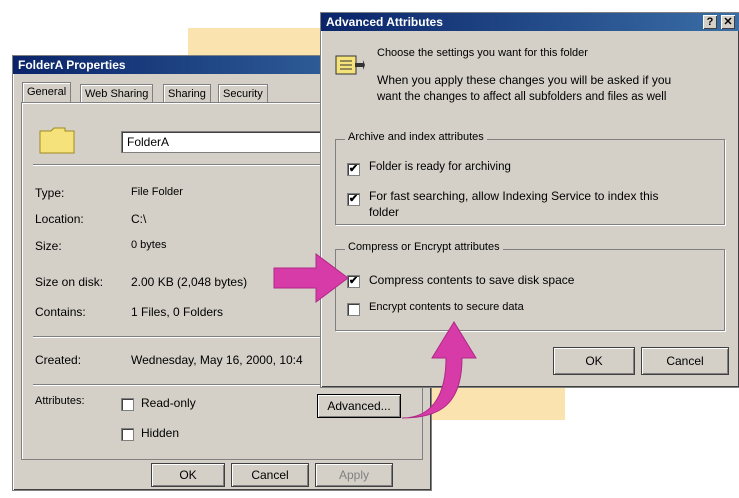 The height and width of the screenshot is (498, 739). Describe the element at coordinates (72, 65) in the screenshot. I see `properties-title: FolderA Properties` at that location.